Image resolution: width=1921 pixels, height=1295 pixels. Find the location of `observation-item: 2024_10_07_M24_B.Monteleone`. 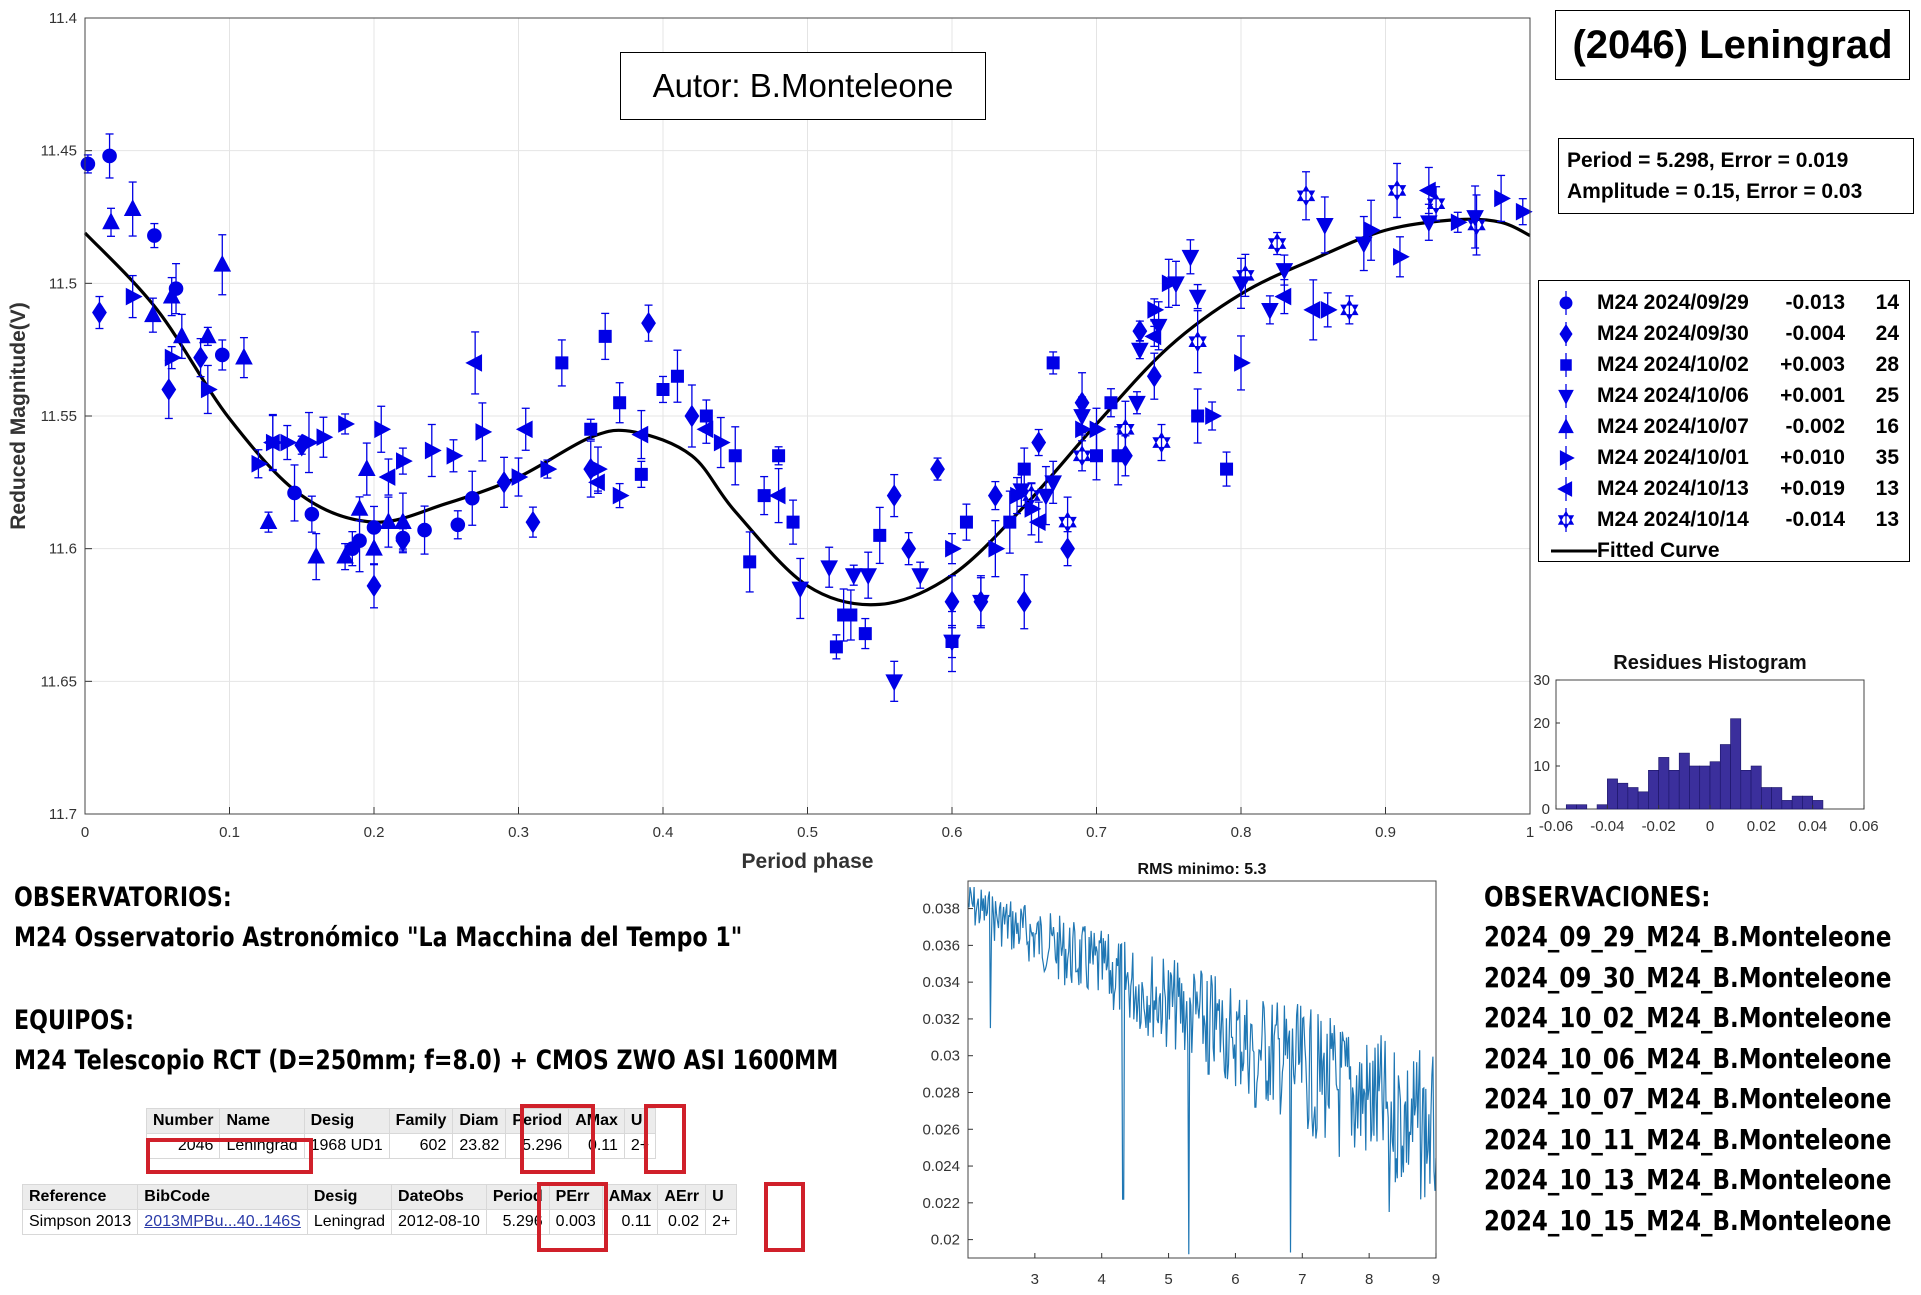

observation-item: 2024_10_07_M24_B.Monteleone is located at coordinates (1688, 1098).